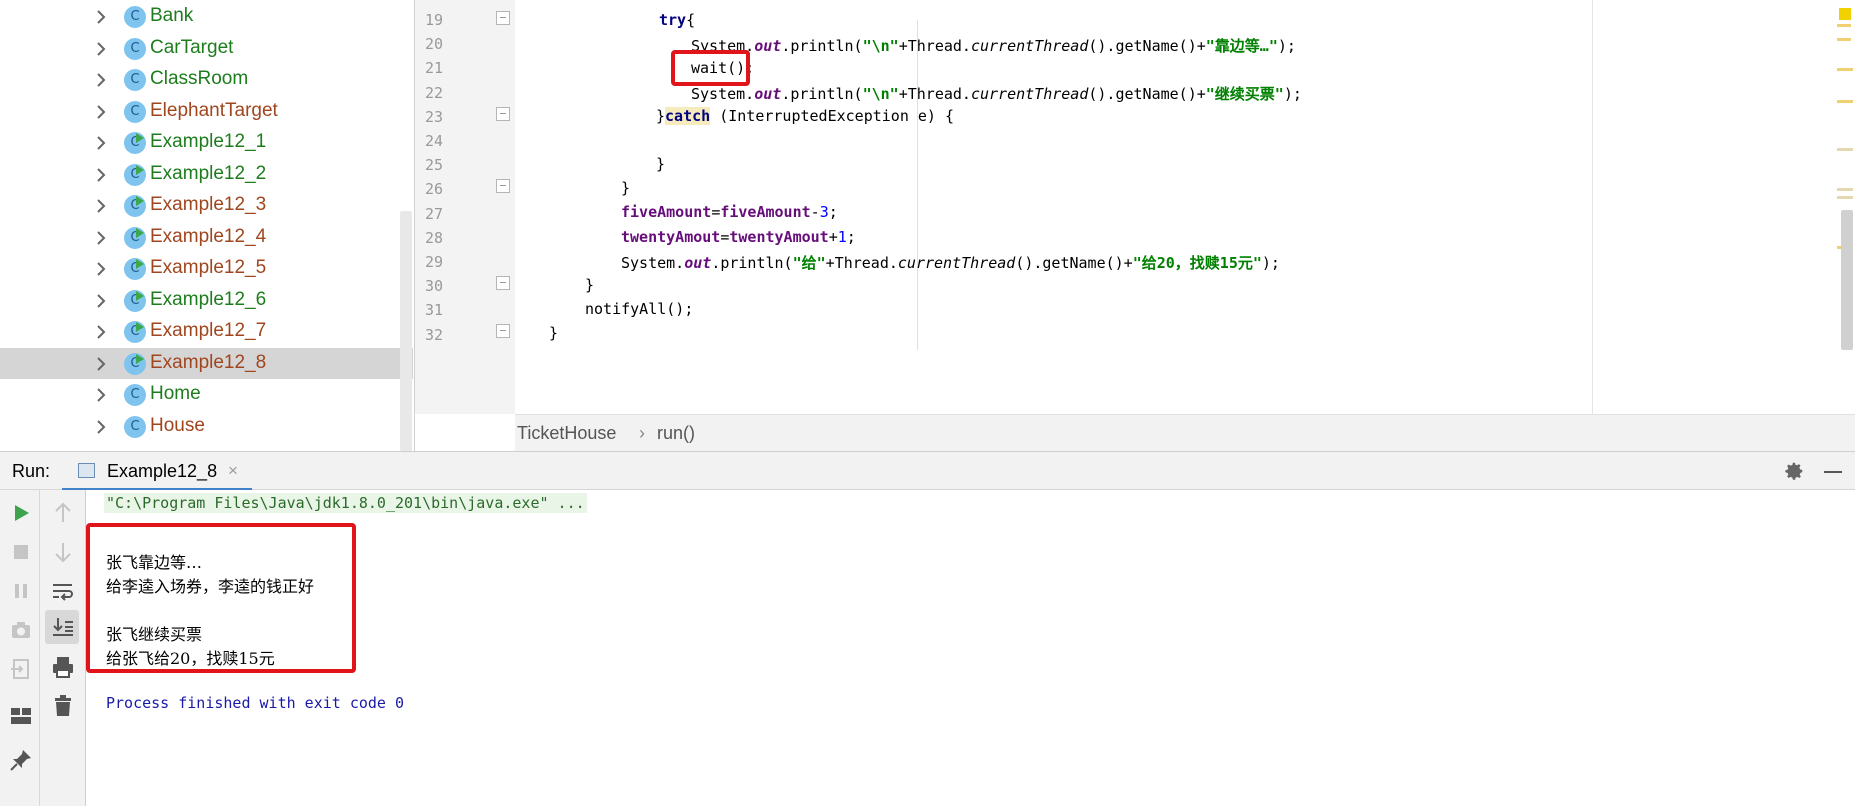 This screenshot has width=1855, height=806. I want to click on tree-item: C Example12_7, so click(206, 332).